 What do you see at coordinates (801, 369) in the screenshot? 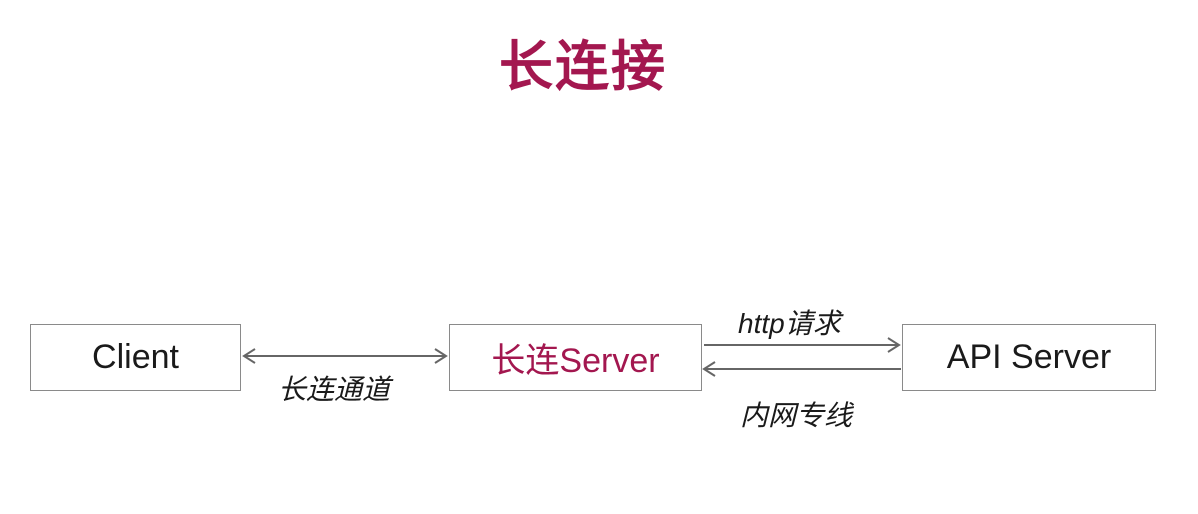
I see `arrow-private-line` at bounding box center [801, 369].